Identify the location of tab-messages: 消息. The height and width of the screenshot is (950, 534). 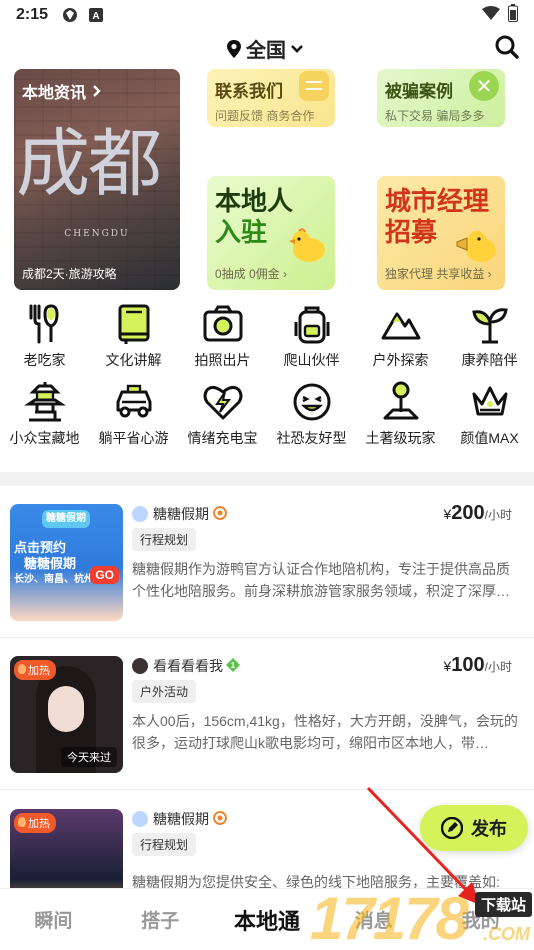
(373, 919).